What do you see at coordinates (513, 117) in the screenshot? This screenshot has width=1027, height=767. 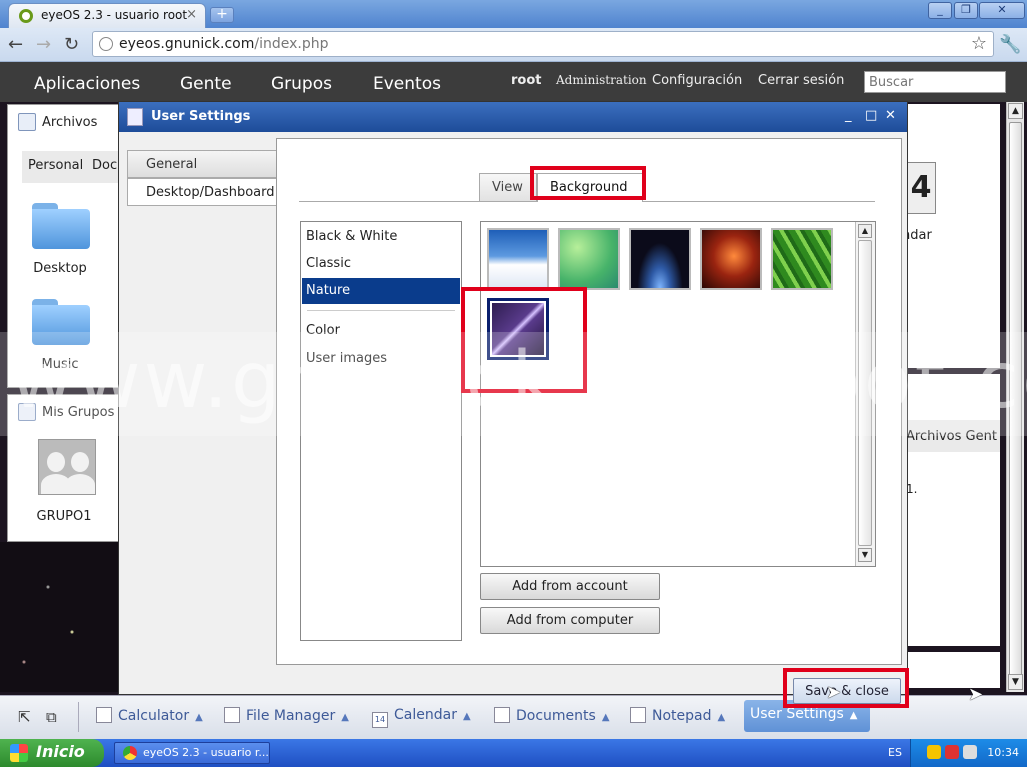 I see `dialog-titlebar: User Settings _ □ ✕` at bounding box center [513, 117].